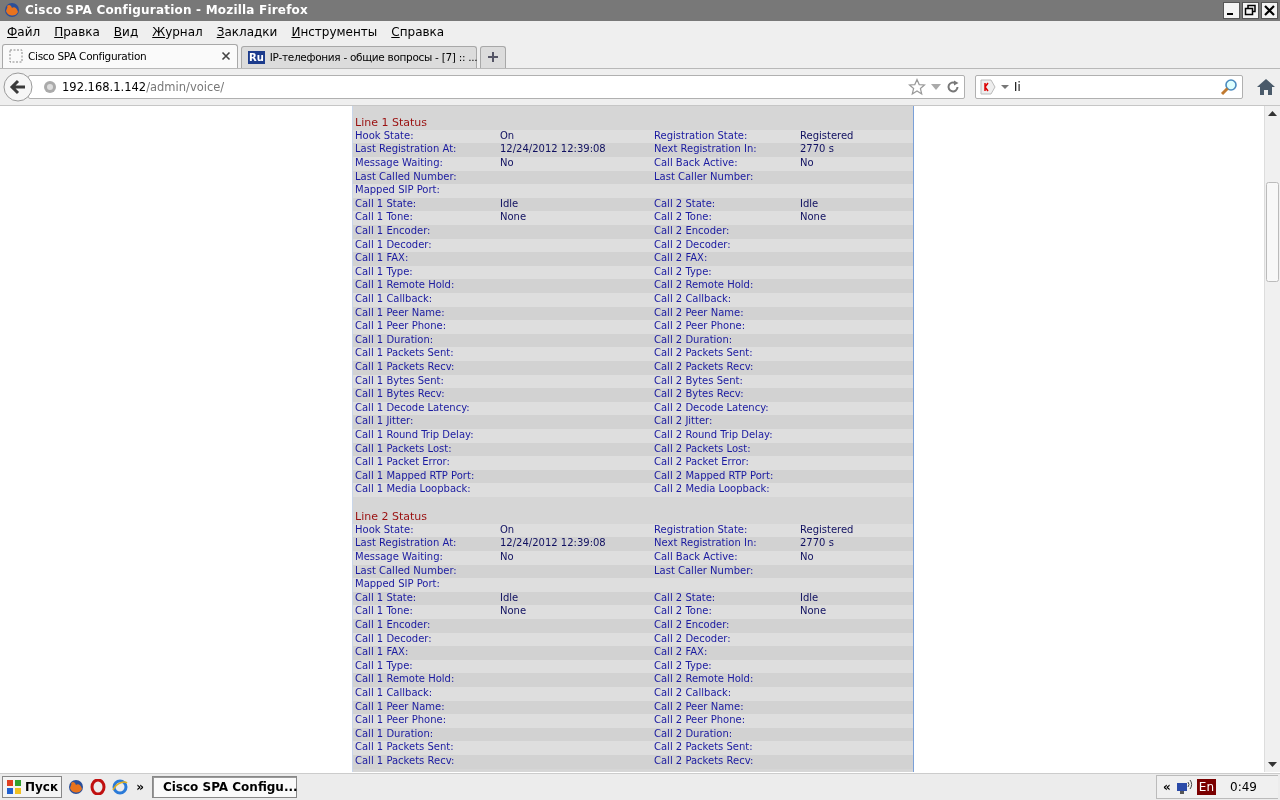 The width and height of the screenshot is (1280, 800). I want to click on windows-logo-icon, so click(14, 786).